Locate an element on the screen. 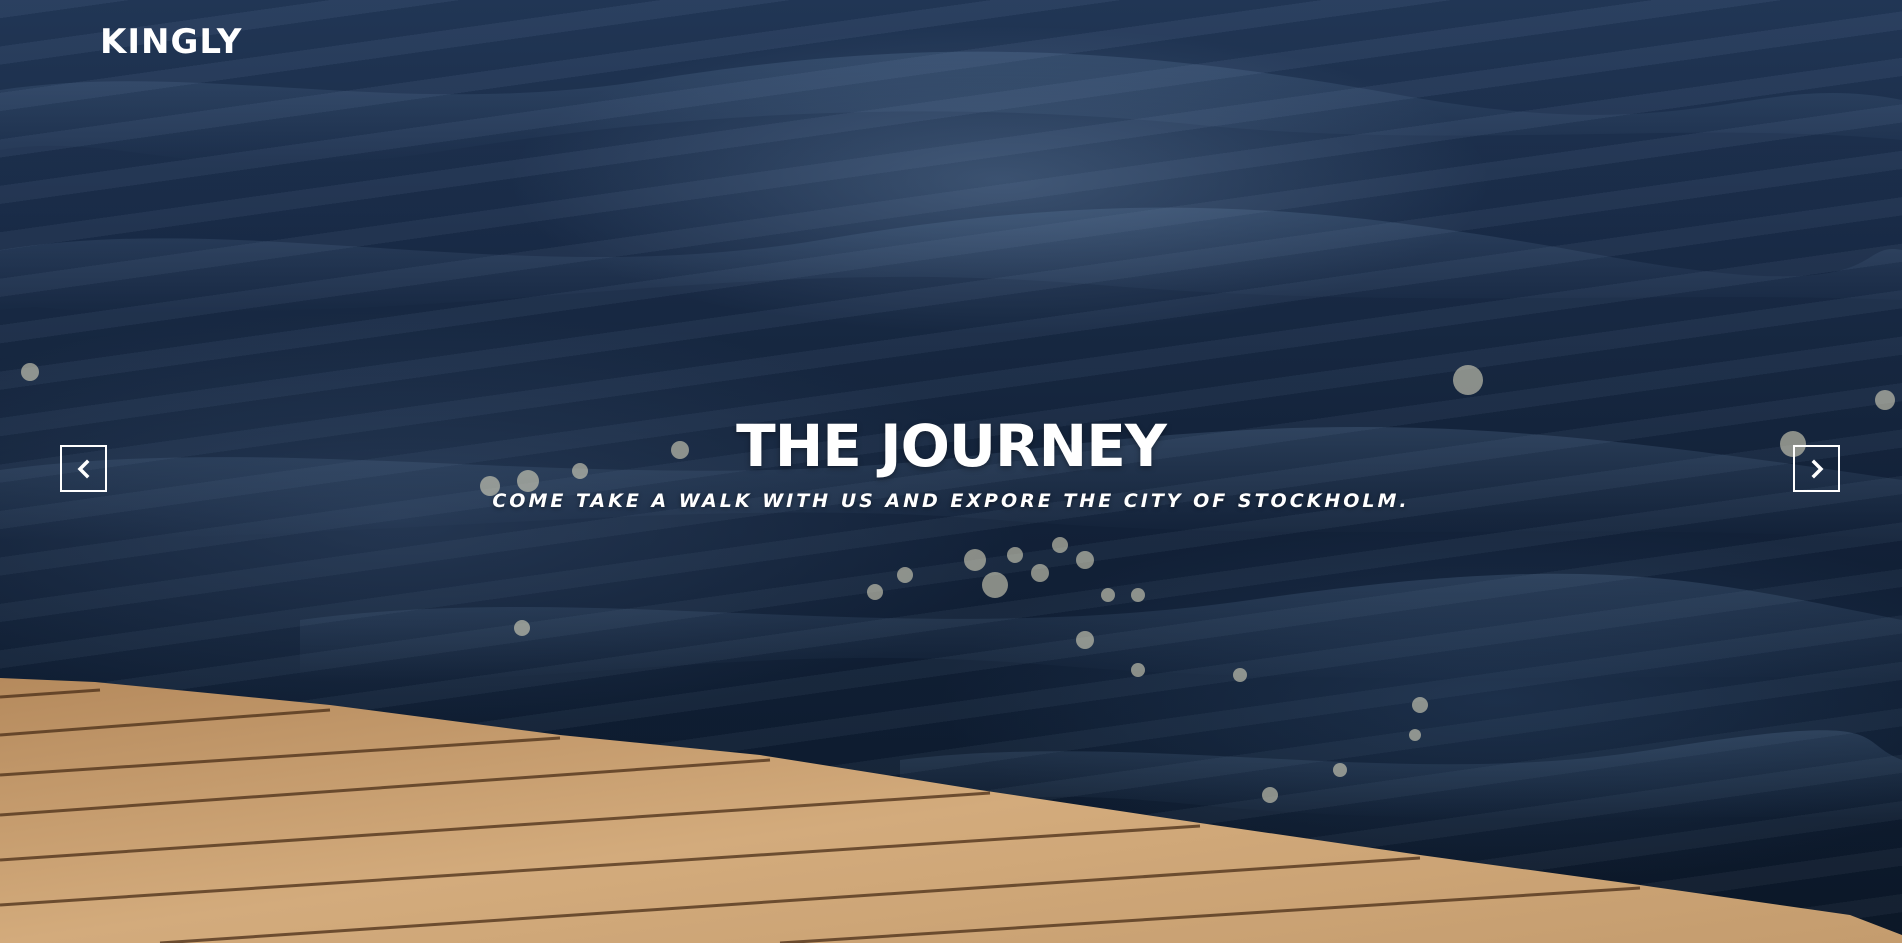  next-slide-button is located at coordinates (1816, 468).